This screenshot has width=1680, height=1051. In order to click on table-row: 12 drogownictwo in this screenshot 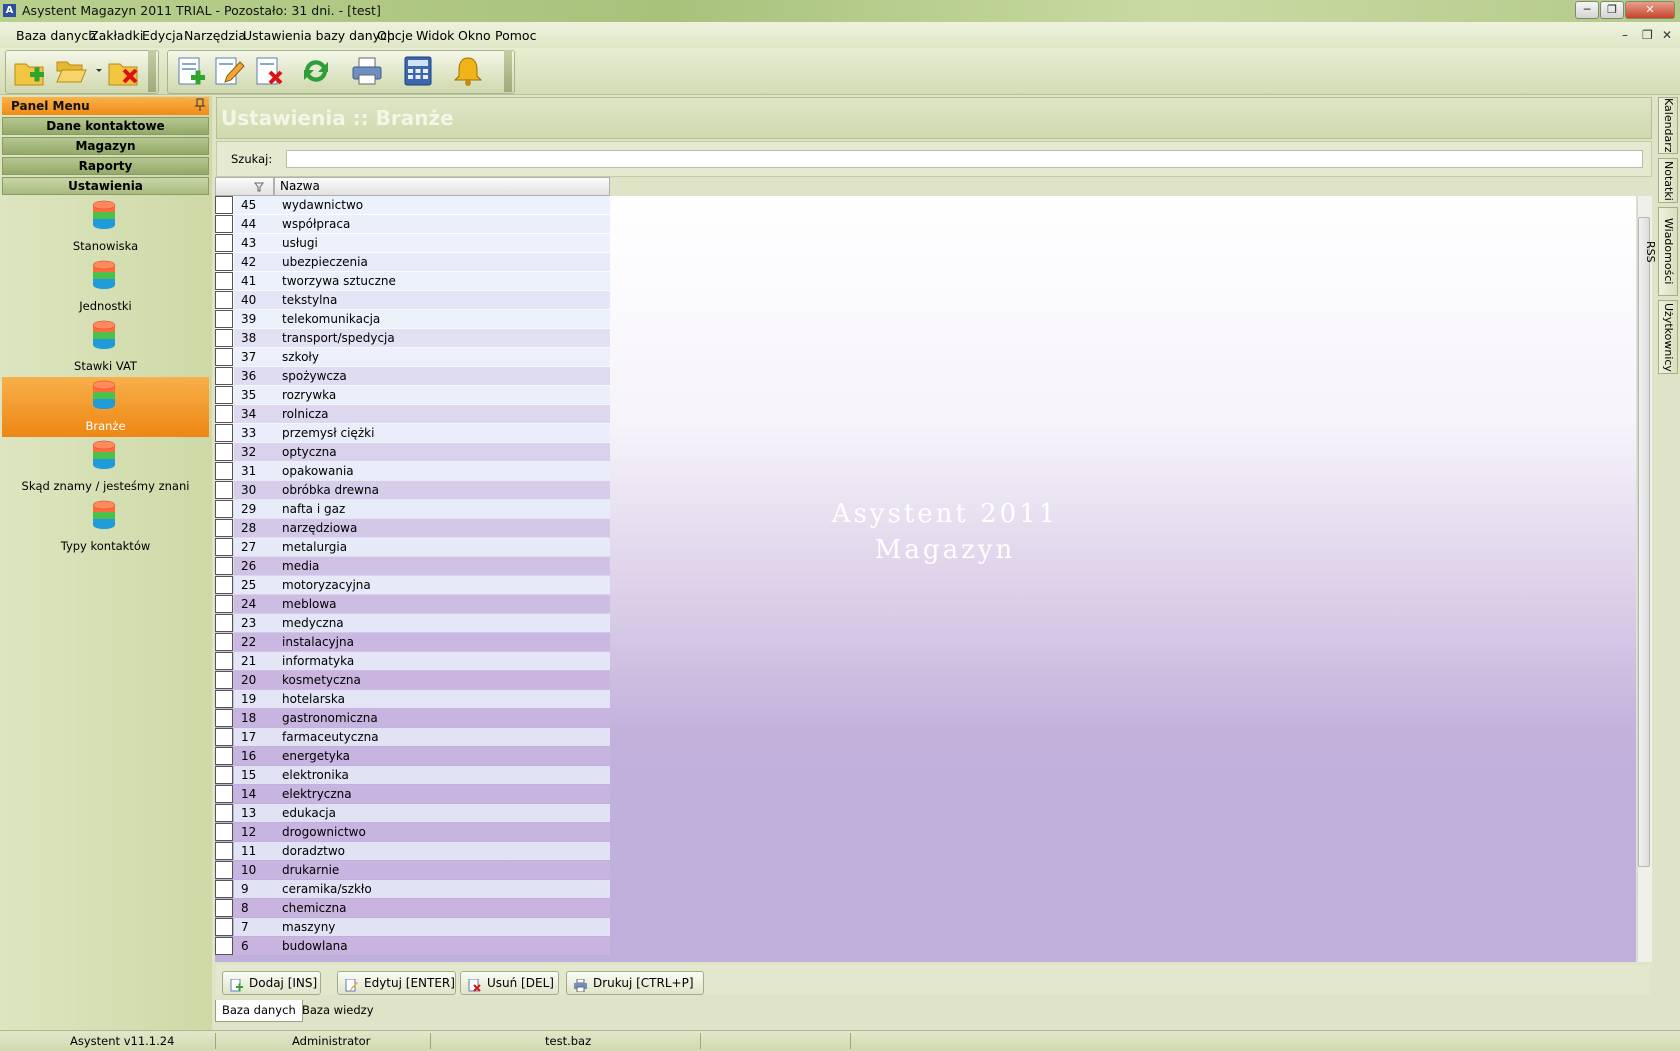, I will do `click(412, 832)`.